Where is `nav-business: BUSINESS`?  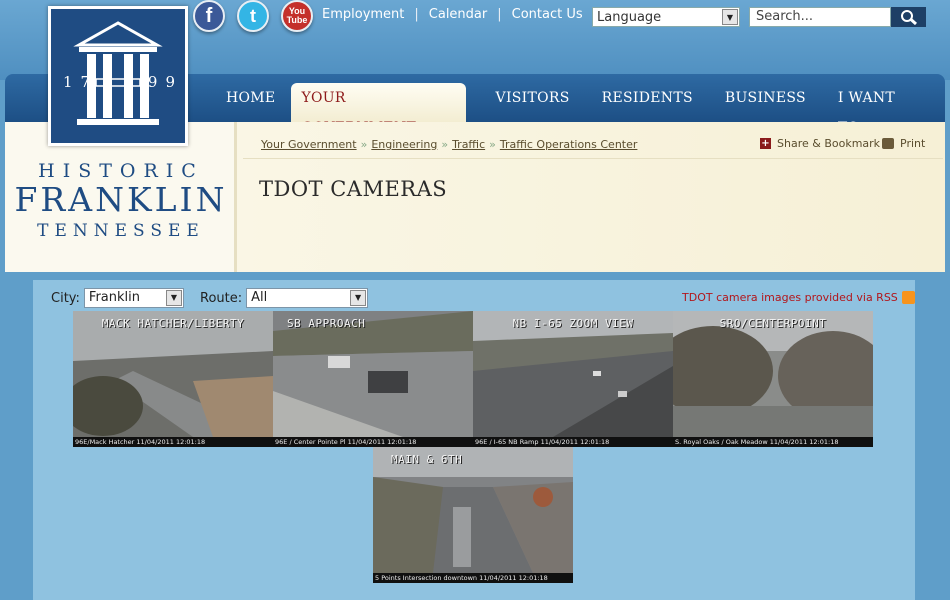
nav-business: BUSINESS is located at coordinates (765, 102).